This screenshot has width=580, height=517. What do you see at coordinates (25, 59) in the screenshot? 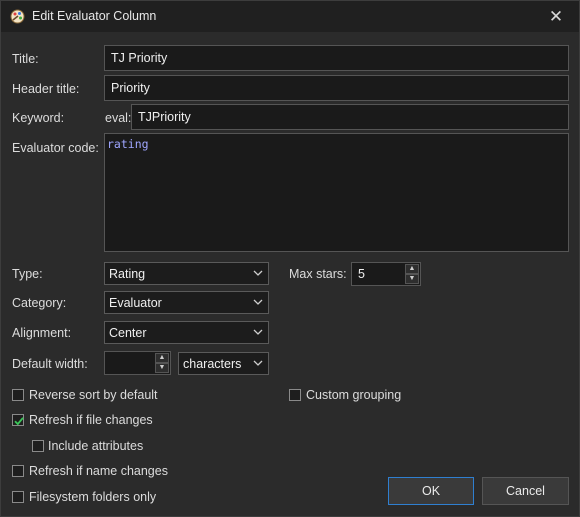
I see `title-label: Title:` at bounding box center [25, 59].